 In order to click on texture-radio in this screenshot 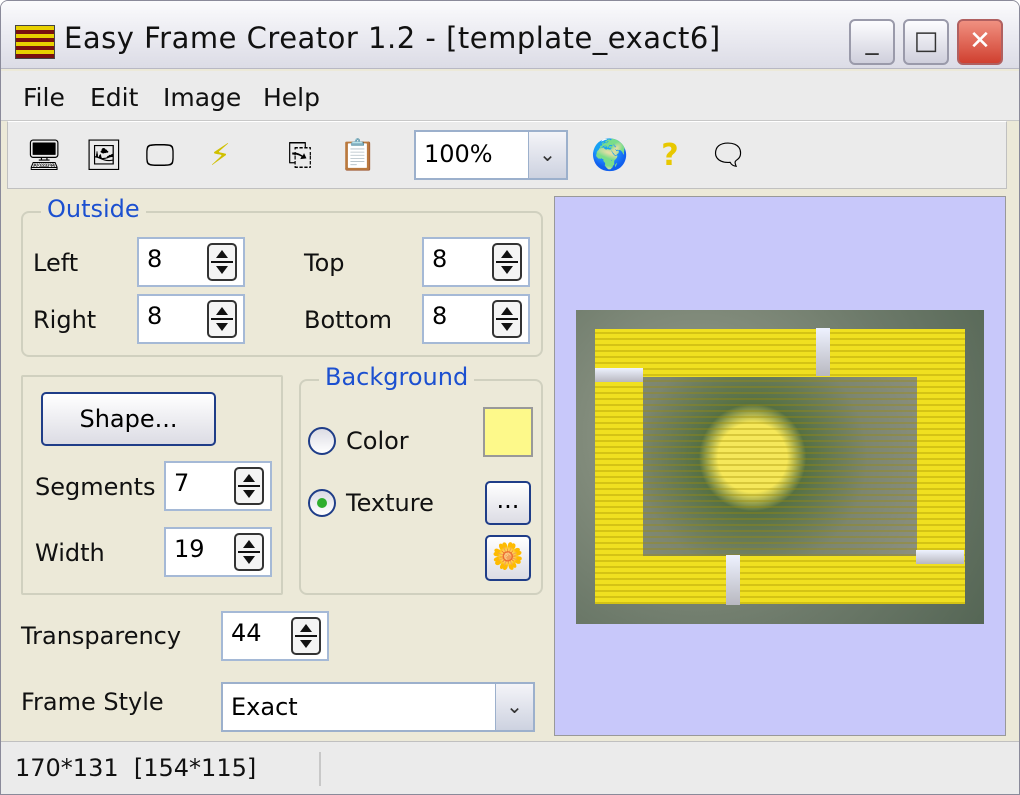, I will do `click(322, 503)`.